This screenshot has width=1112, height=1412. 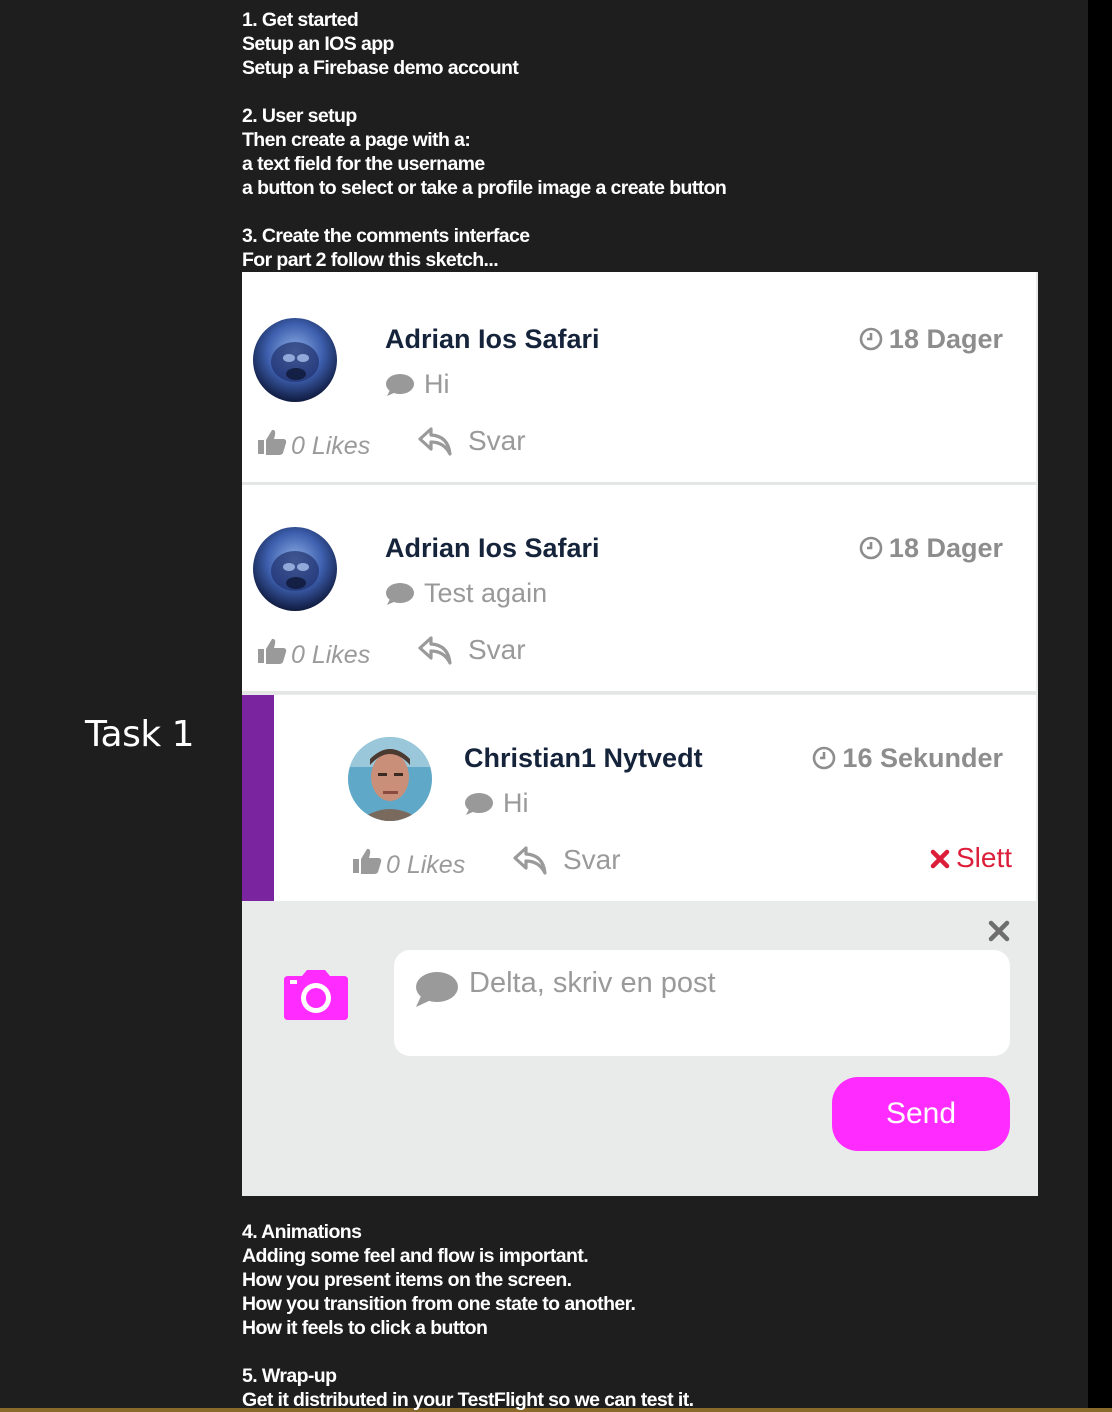 What do you see at coordinates (300, 20) in the screenshot?
I see `instruction-line: 1. Get started` at bounding box center [300, 20].